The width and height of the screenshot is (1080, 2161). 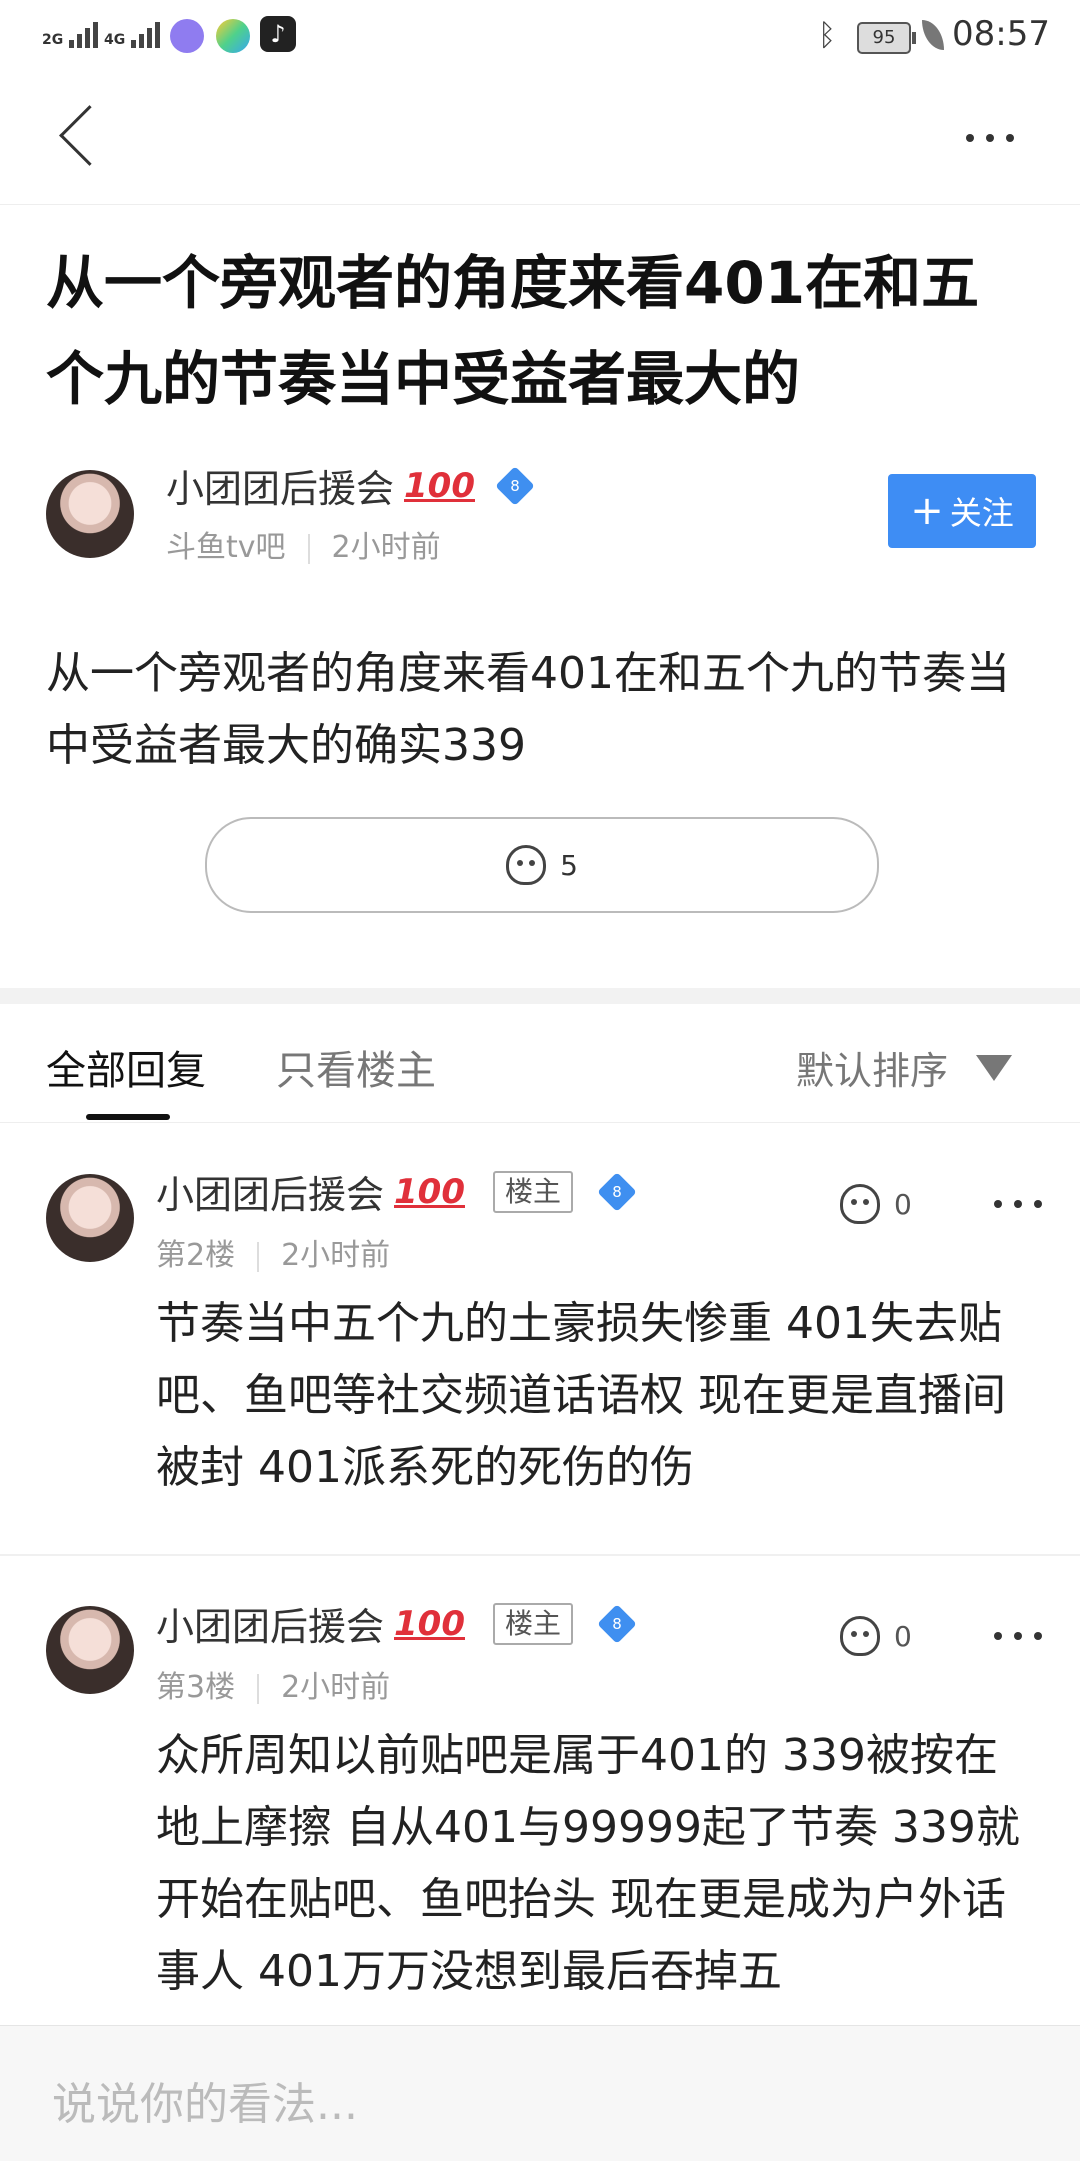 What do you see at coordinates (540, 36) in the screenshot?
I see `status-bar: 2G 4G ♪ ᛒ 95 08:57` at bounding box center [540, 36].